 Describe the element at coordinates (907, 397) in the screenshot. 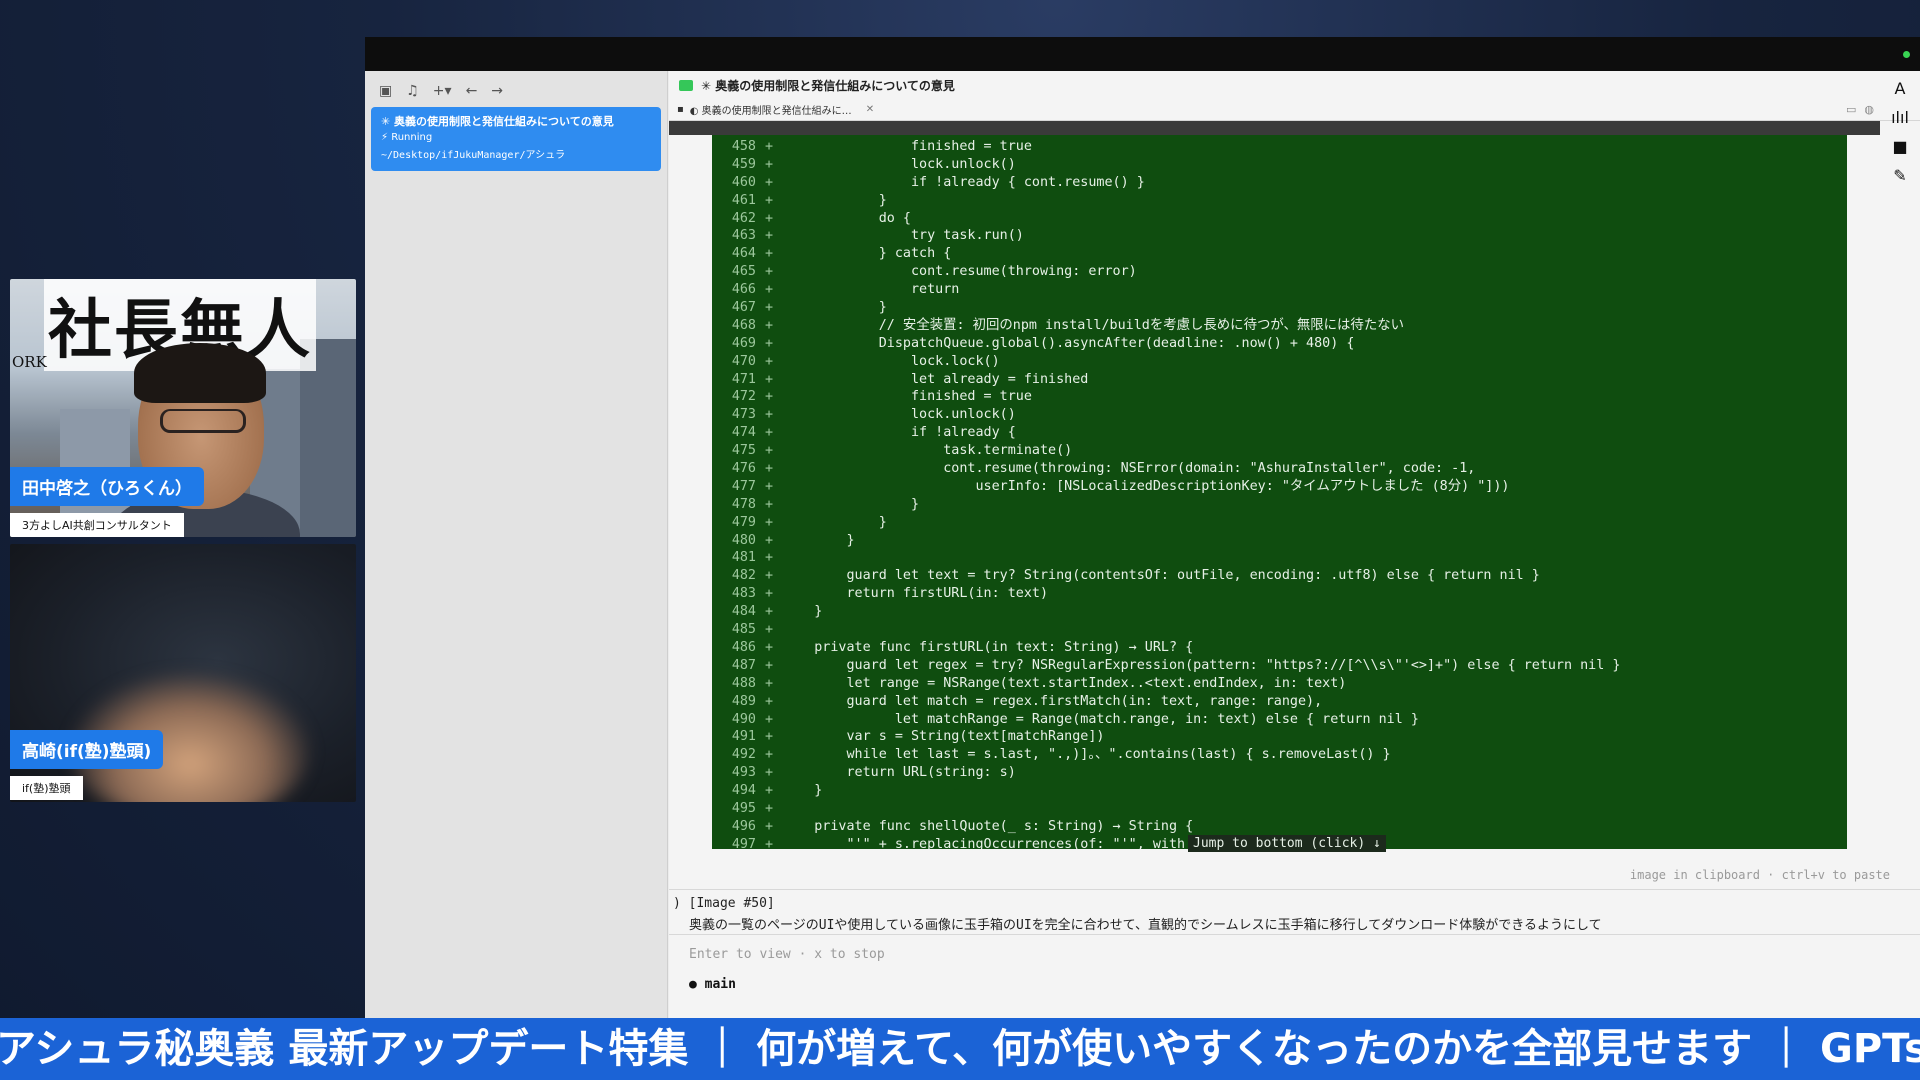

I see `code-text: finished = true` at that location.